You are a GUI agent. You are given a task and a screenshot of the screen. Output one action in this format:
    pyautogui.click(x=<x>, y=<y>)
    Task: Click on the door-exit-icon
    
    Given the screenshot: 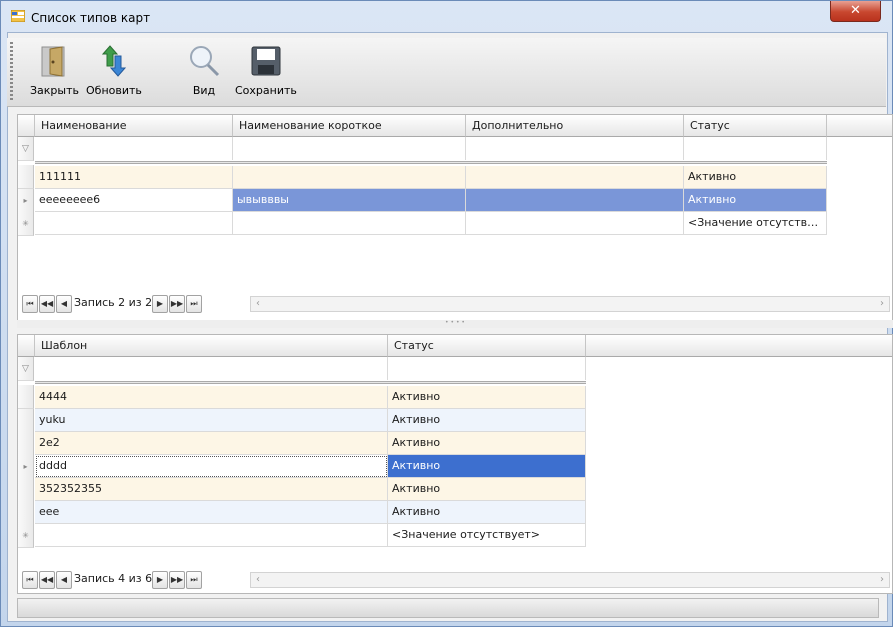 What is the action you would take?
    pyautogui.click(x=52, y=61)
    